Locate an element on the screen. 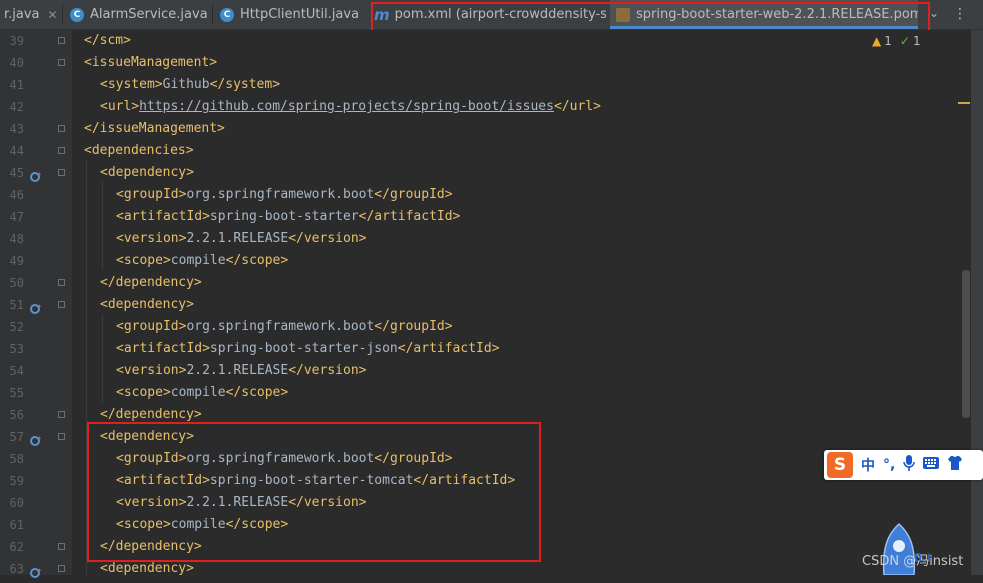 The width and height of the screenshot is (983, 583). code-line: 40 <issueManagement> is located at coordinates (480, 63).